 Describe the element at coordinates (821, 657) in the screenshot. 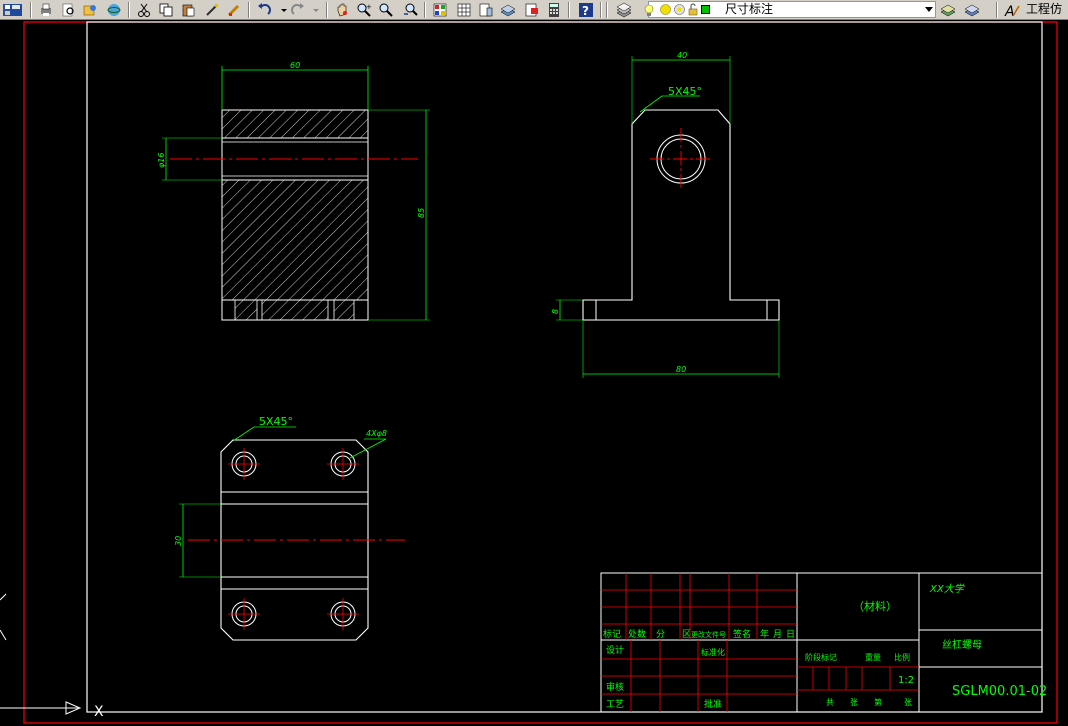

I see `stage-header: 阶段标记` at that location.